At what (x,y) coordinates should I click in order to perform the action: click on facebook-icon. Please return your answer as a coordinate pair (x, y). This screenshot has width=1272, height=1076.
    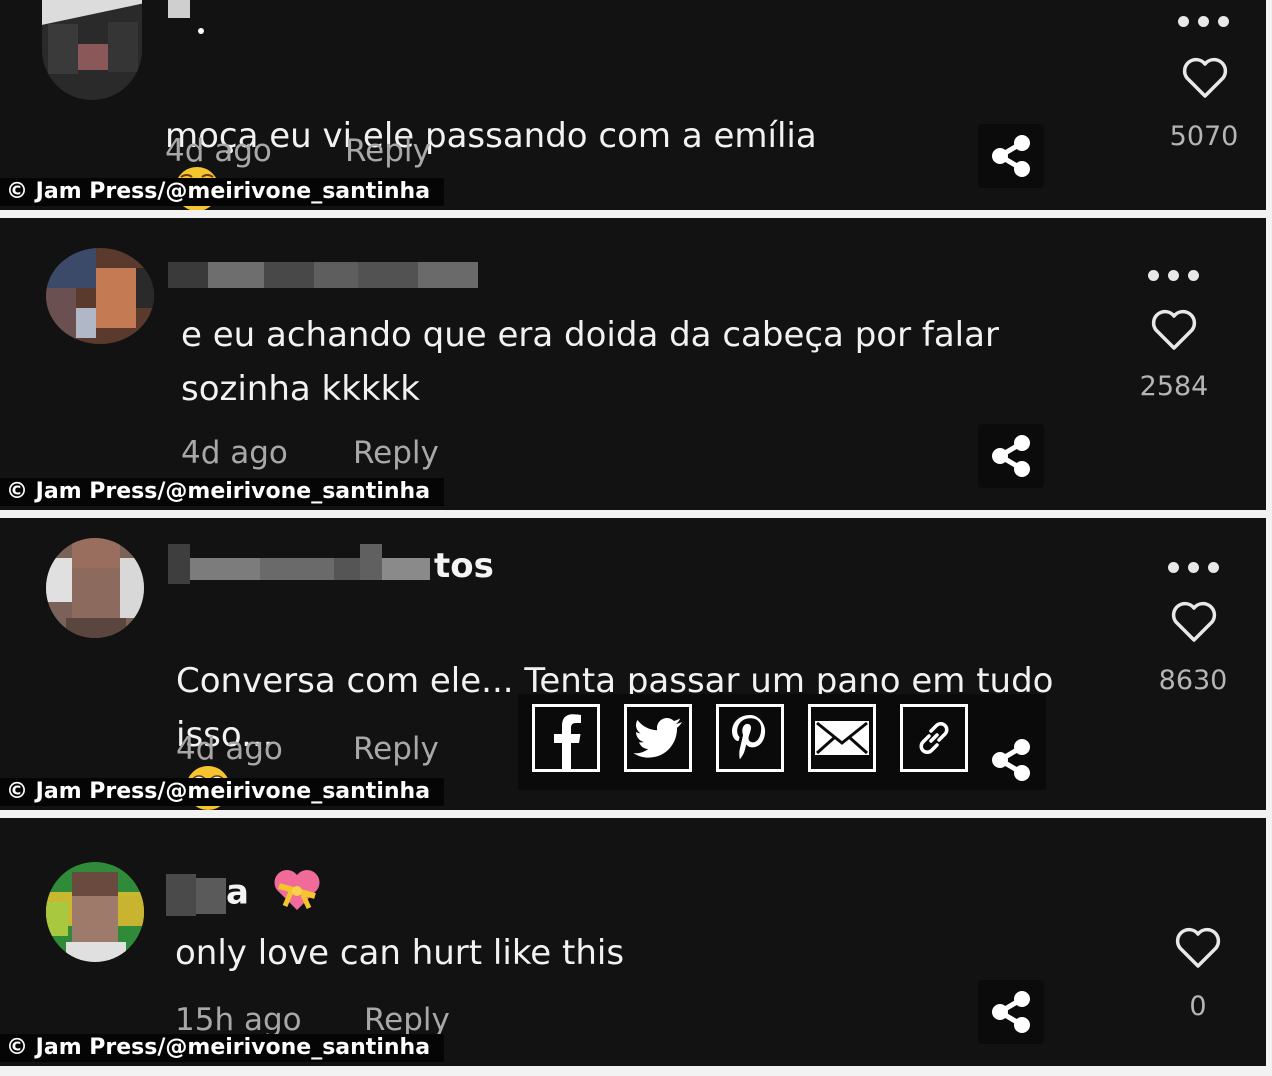
    Looking at the image, I should click on (567, 741).